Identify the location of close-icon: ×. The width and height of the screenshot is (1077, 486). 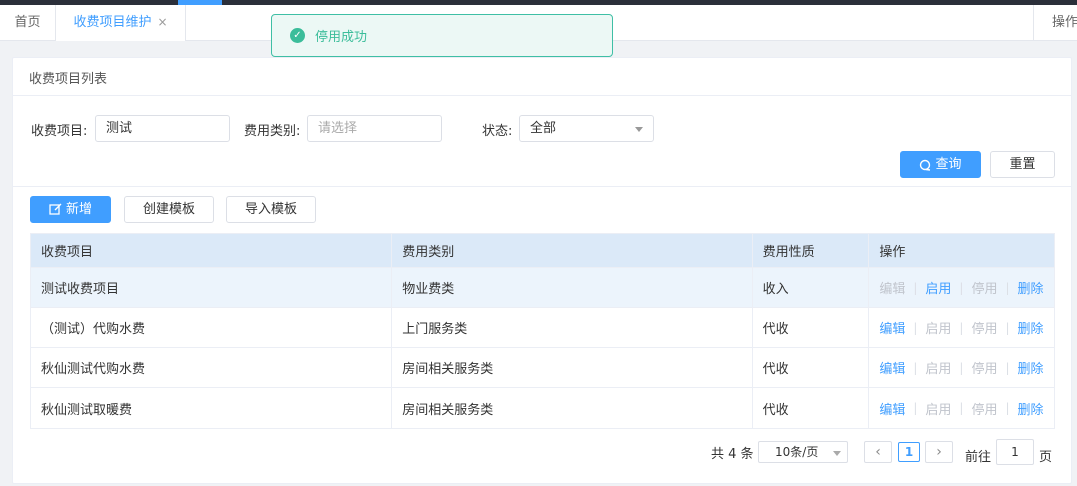
(162, 22).